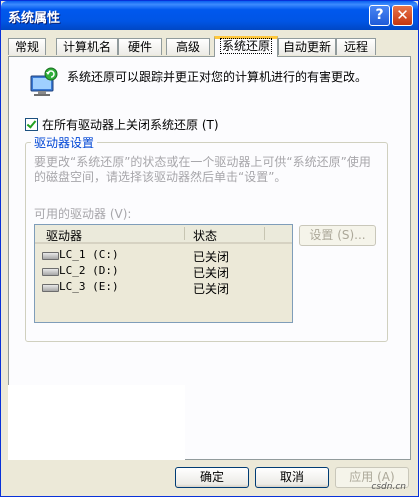 This screenshot has width=419, height=497. Describe the element at coordinates (209, 15) in the screenshot. I see `title-bar: 系统属性 ? ✕` at that location.